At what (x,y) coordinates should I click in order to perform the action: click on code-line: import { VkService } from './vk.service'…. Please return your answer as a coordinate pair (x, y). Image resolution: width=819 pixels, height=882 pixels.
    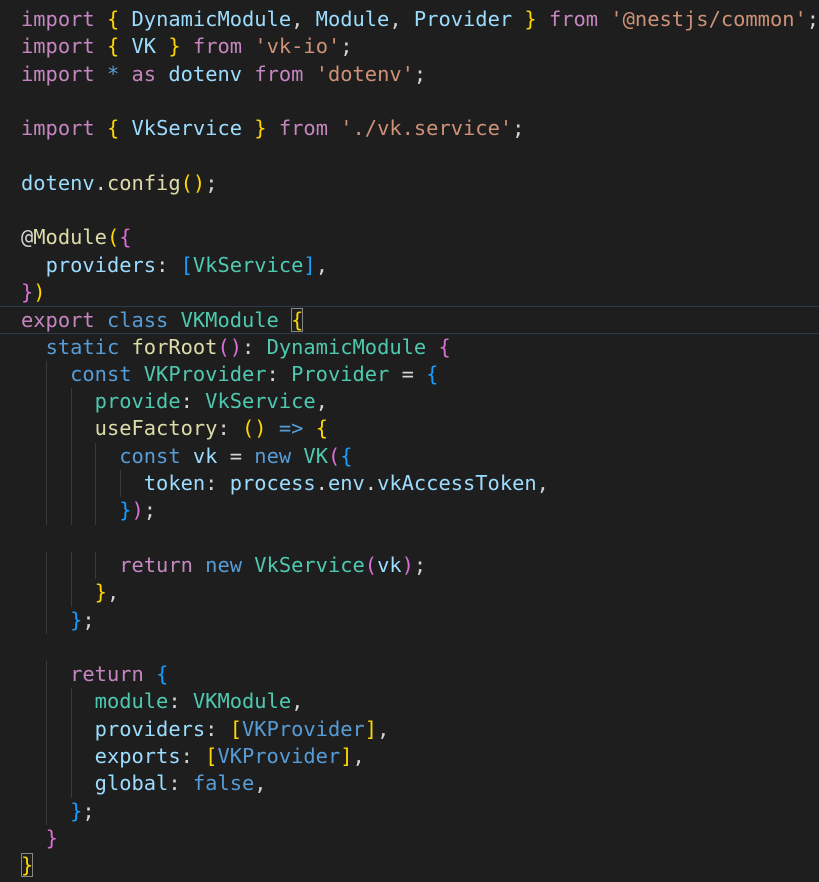
    Looking at the image, I should click on (409, 128).